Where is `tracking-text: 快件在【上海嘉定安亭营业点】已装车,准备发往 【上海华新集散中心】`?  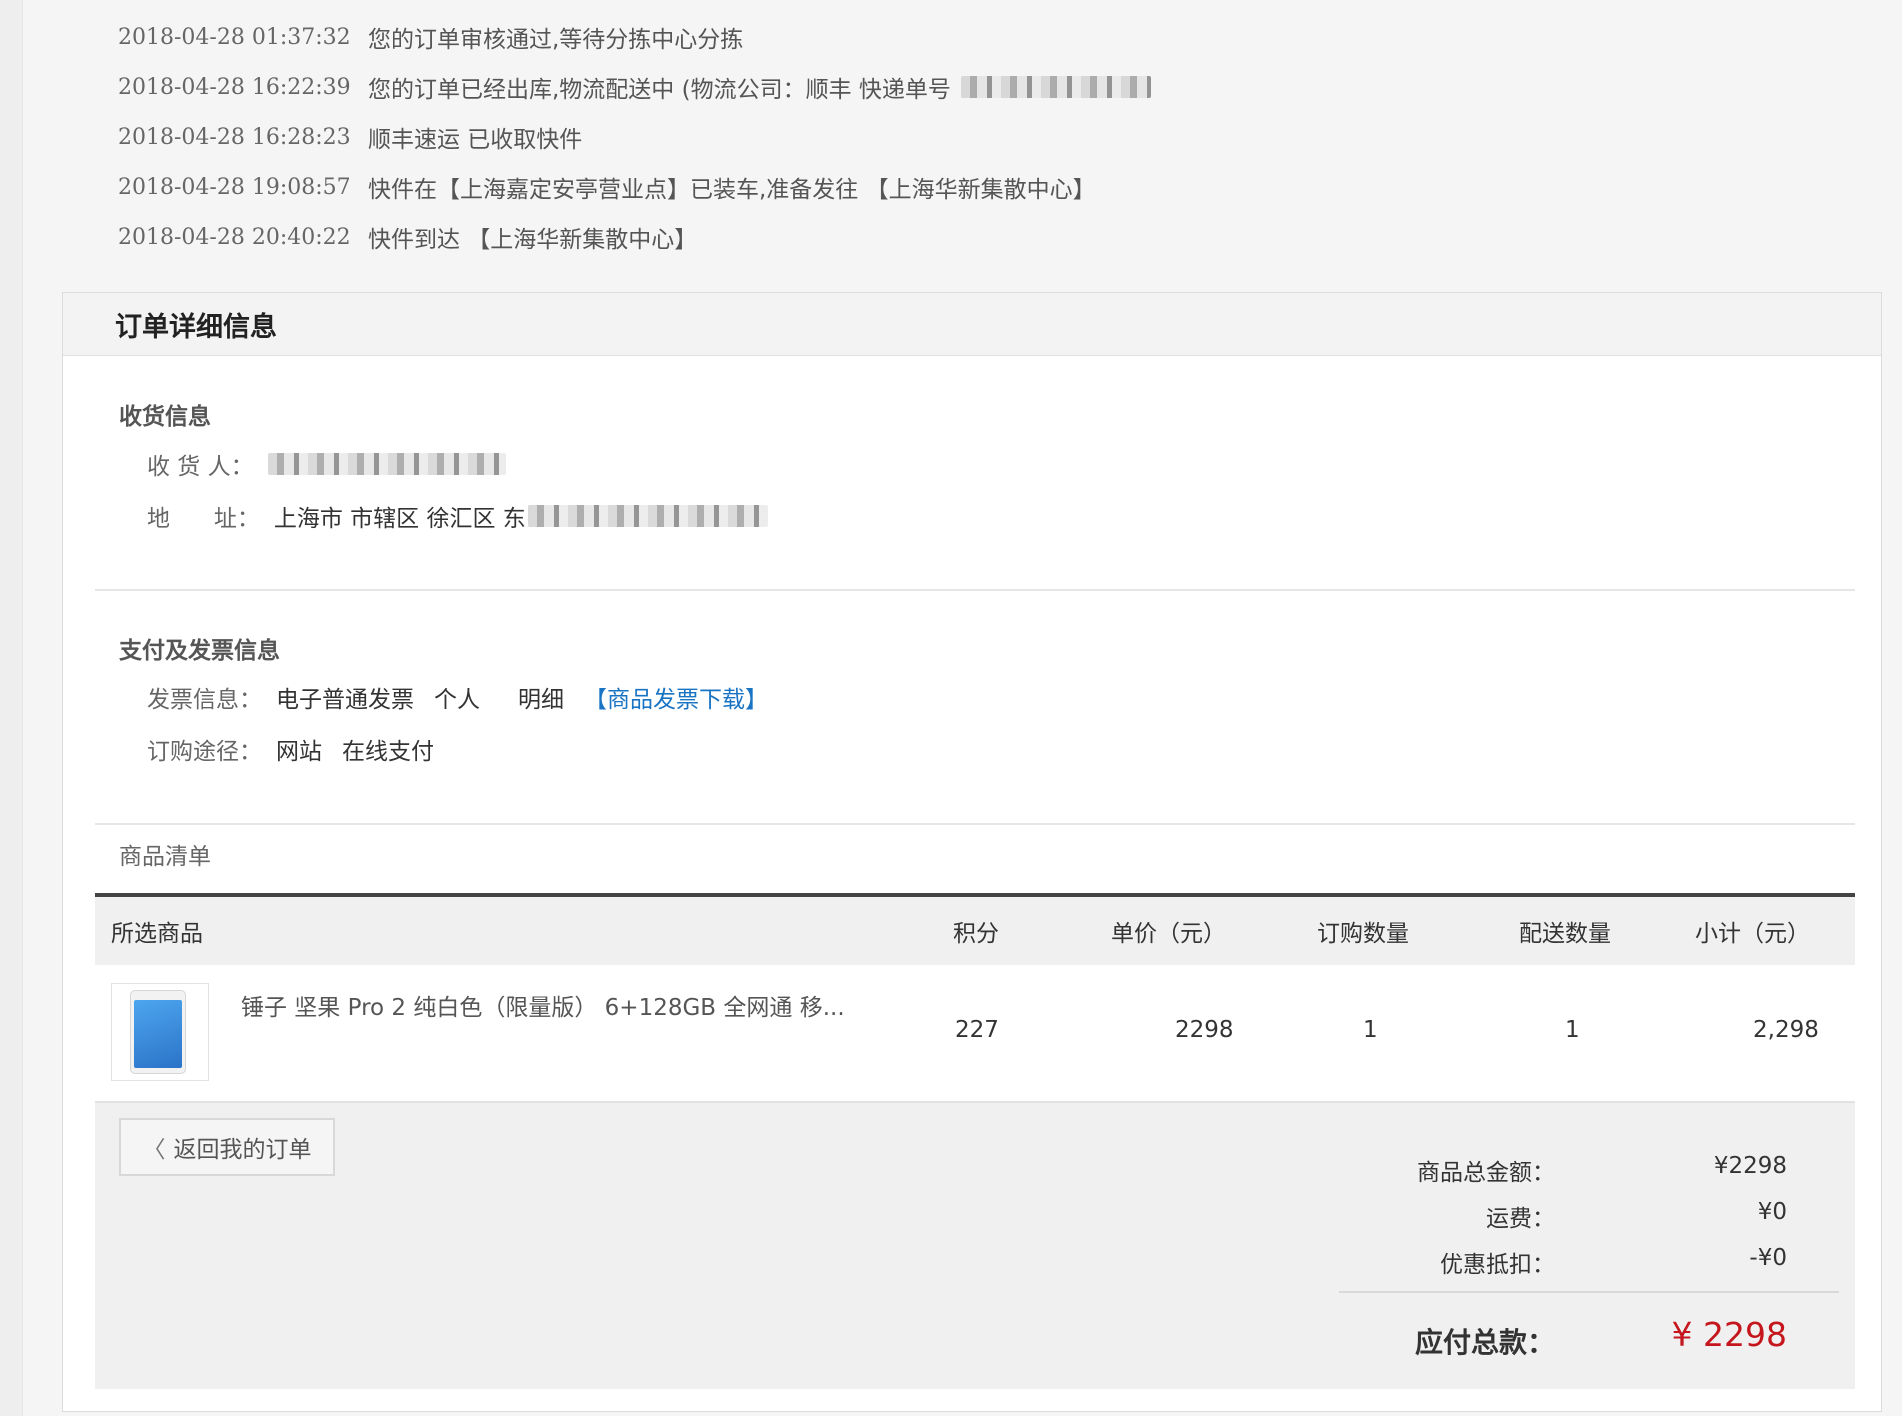
tracking-text: 快件在【上海嘉定安亭营业点】已装车,准备发往 【上海华新集散中心】 is located at coordinates (732, 190).